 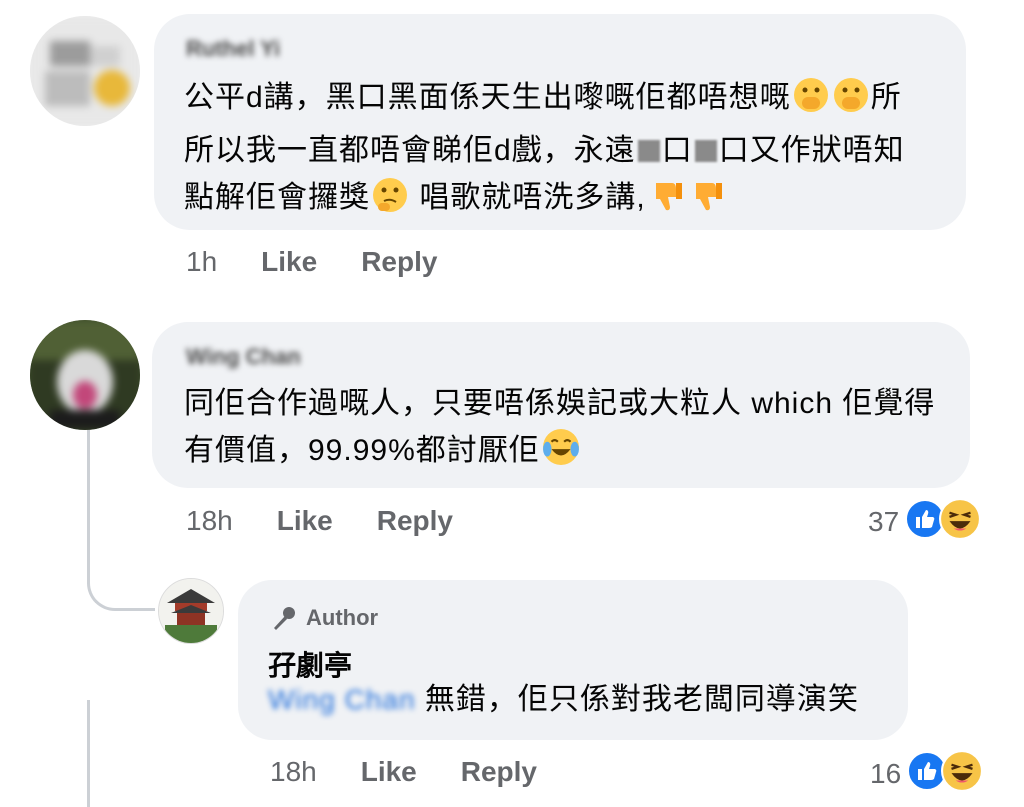 I want to click on thread-line-bottom, so click(x=88, y=753).